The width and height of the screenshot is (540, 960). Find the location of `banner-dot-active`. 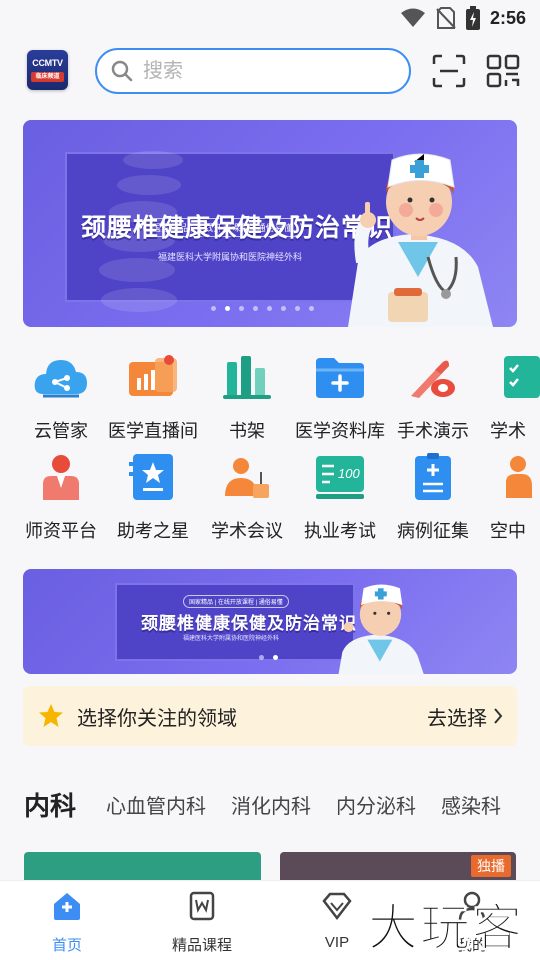

banner-dot-active is located at coordinates (227, 308).